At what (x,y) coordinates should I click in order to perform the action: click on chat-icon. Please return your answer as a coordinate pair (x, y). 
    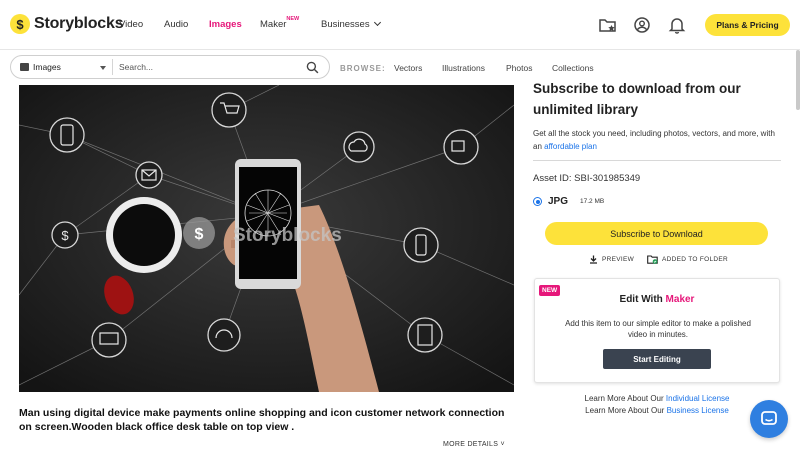
    Looking at the image, I should click on (769, 418).